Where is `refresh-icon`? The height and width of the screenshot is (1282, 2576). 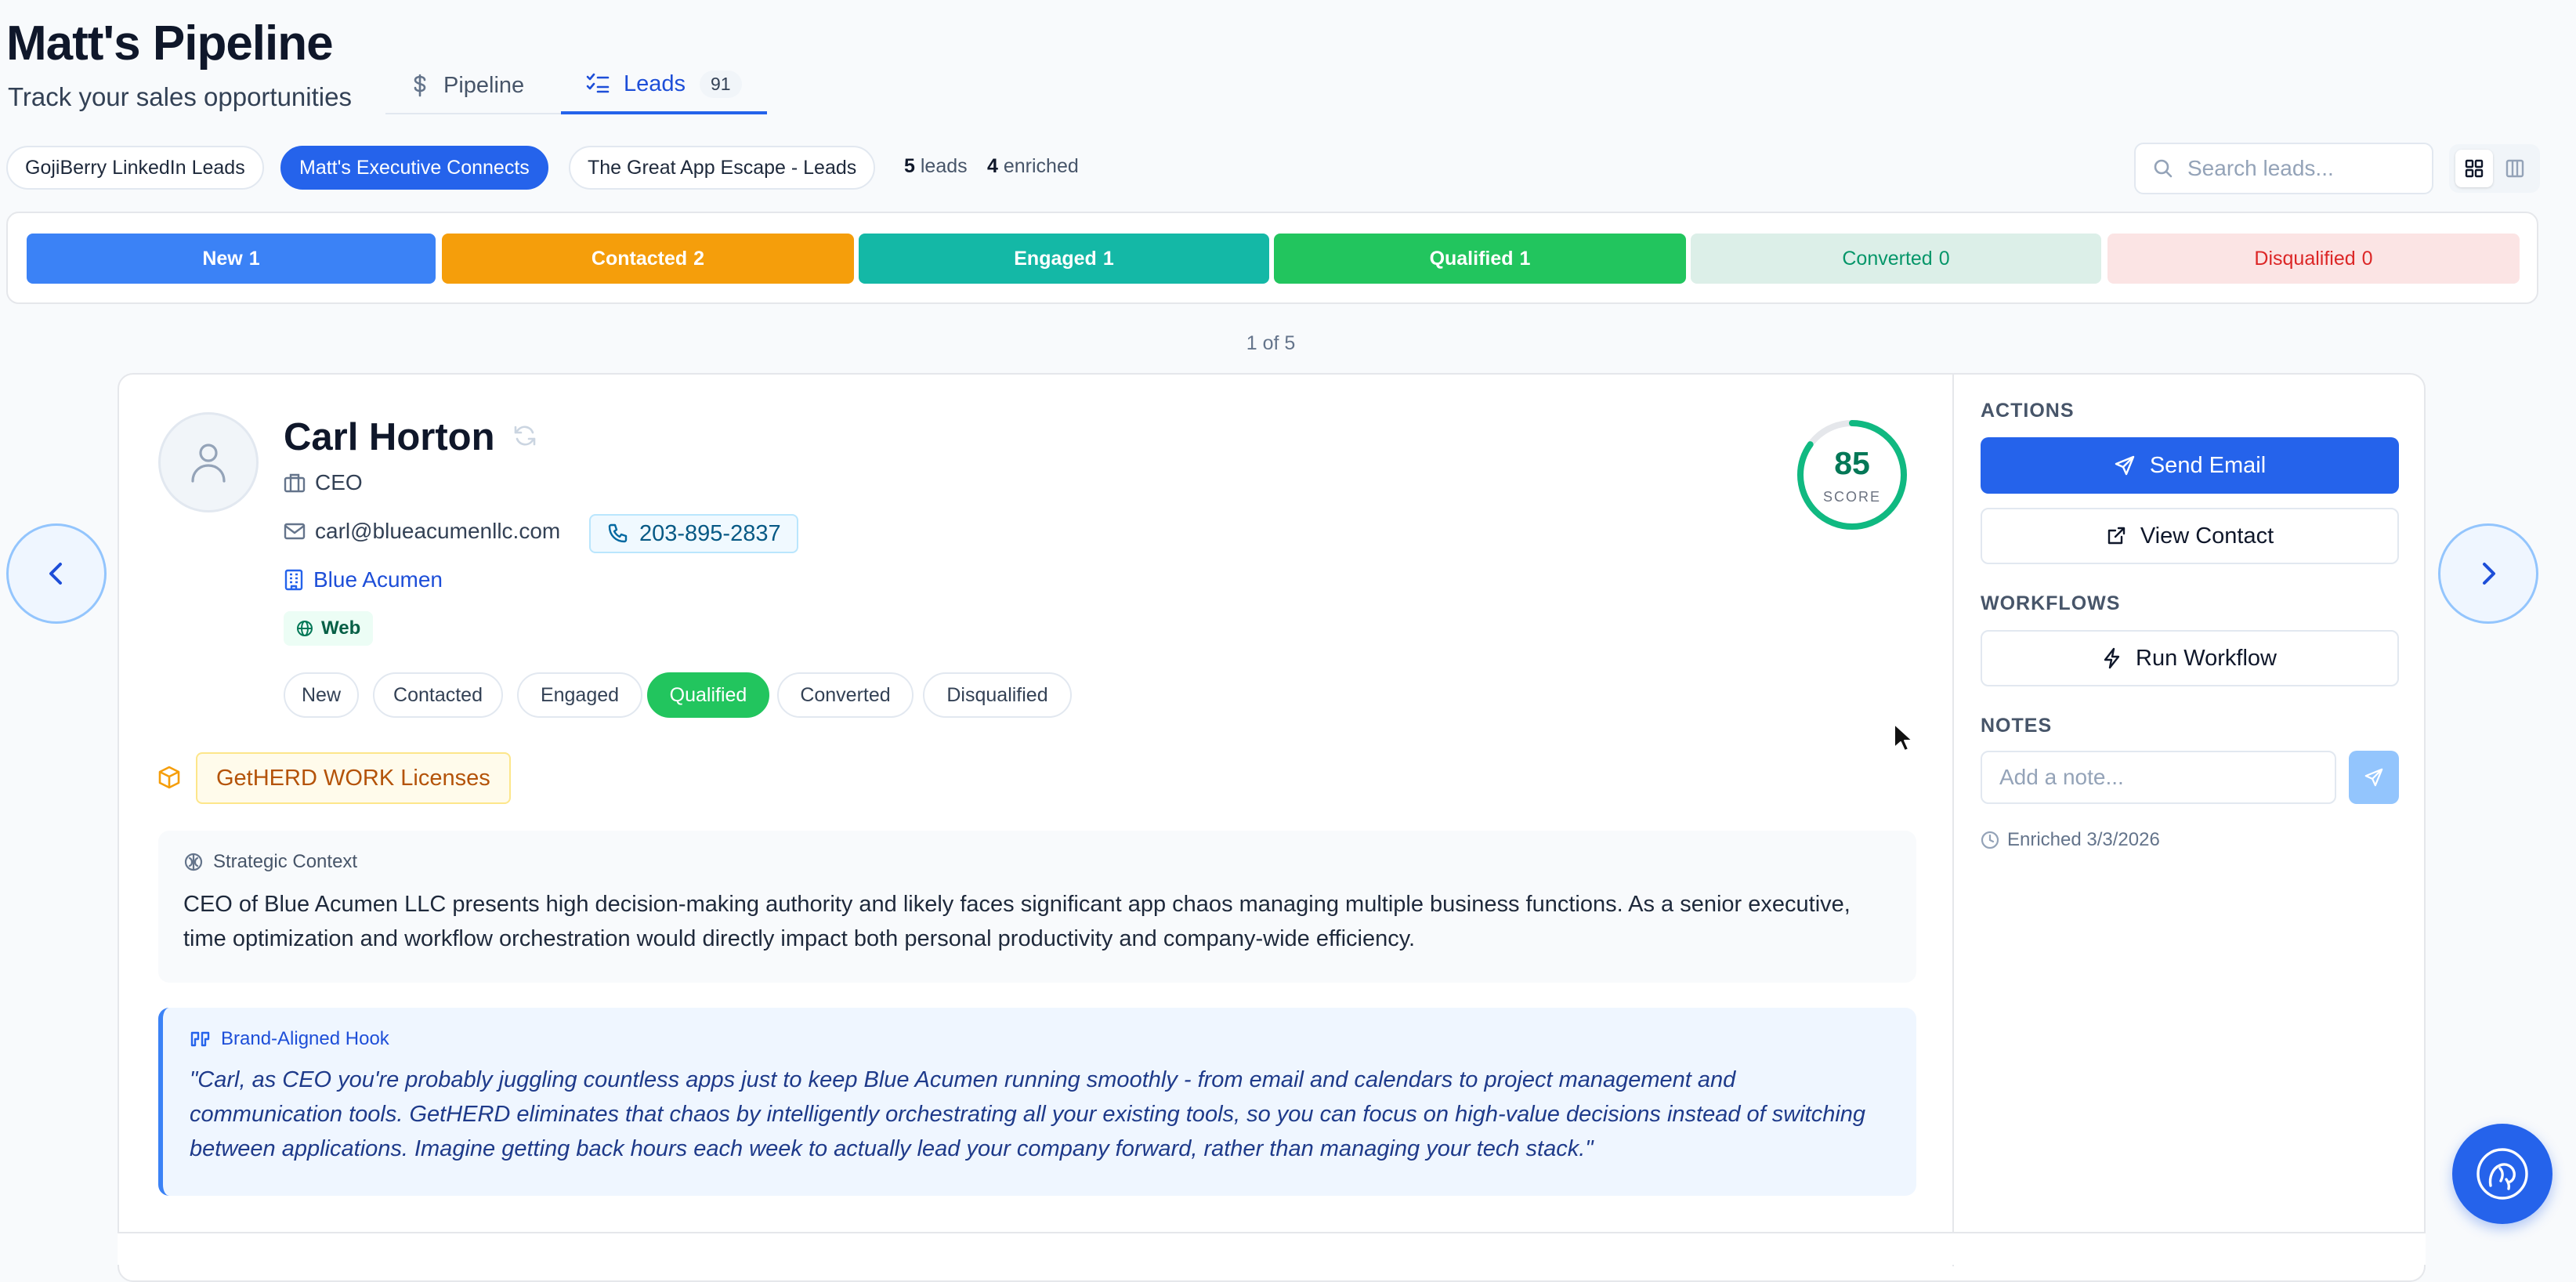 refresh-icon is located at coordinates (524, 435).